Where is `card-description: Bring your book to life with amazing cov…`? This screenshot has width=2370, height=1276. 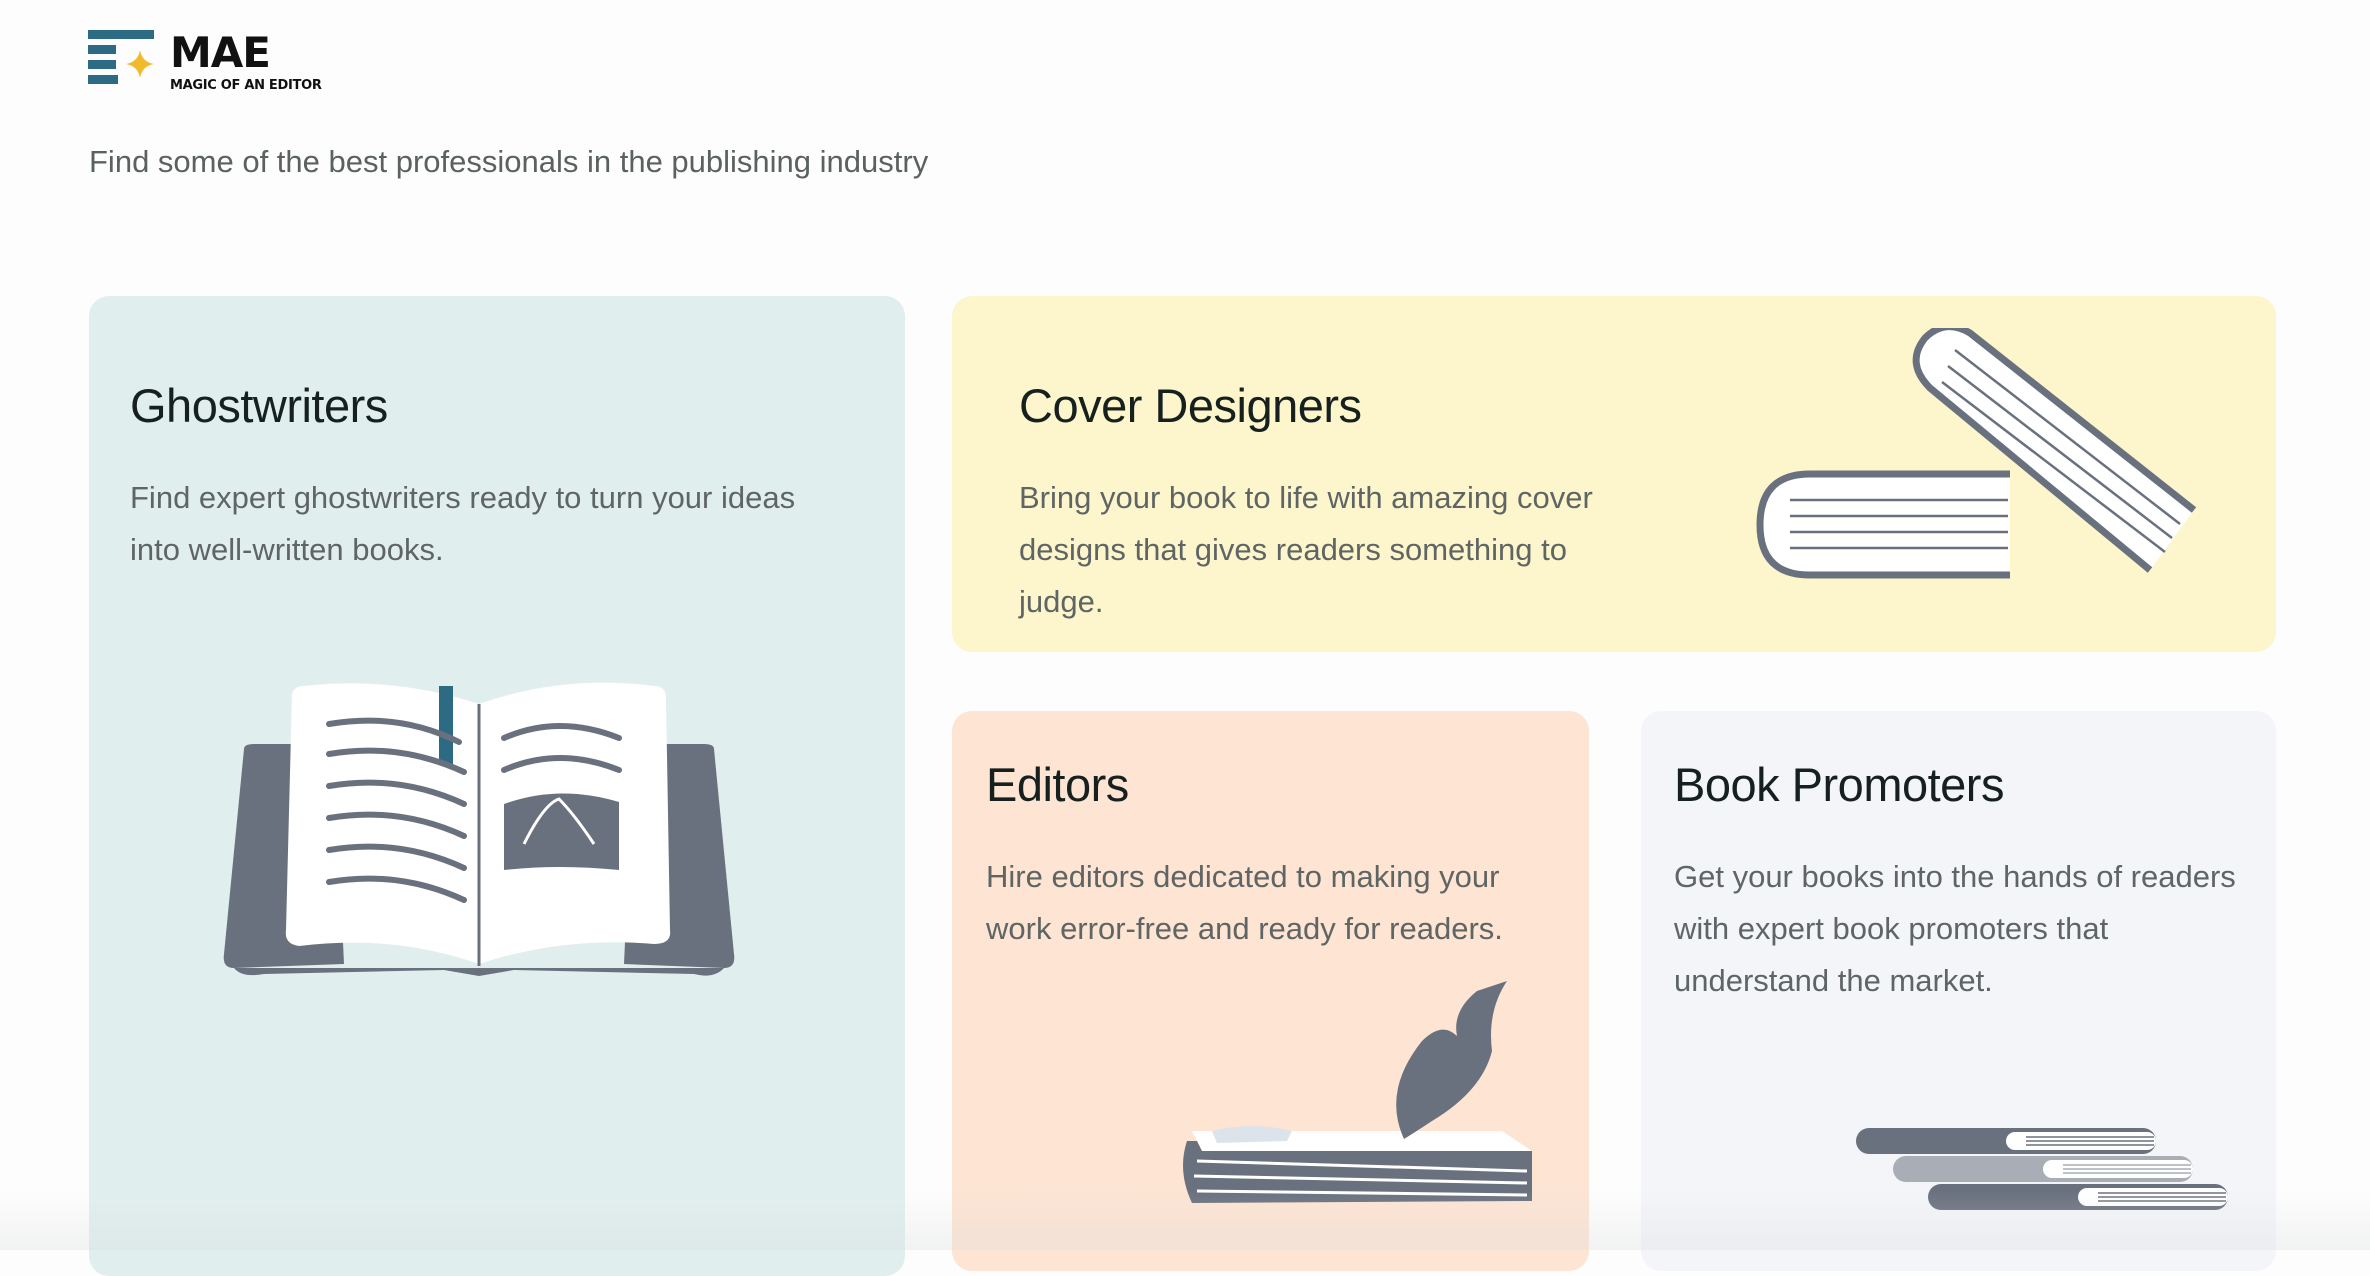
card-description: Bring your book to life with amazing cov… is located at coordinates (1306, 549).